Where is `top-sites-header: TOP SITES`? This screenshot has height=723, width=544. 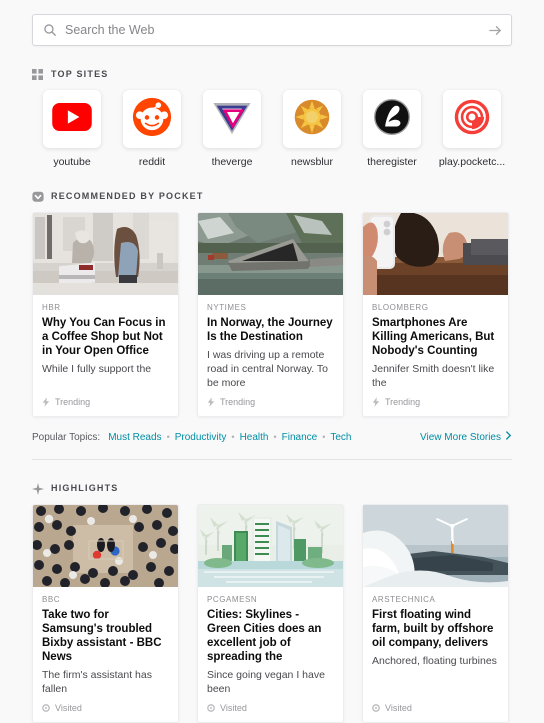 top-sites-header: TOP SITES is located at coordinates (272, 74).